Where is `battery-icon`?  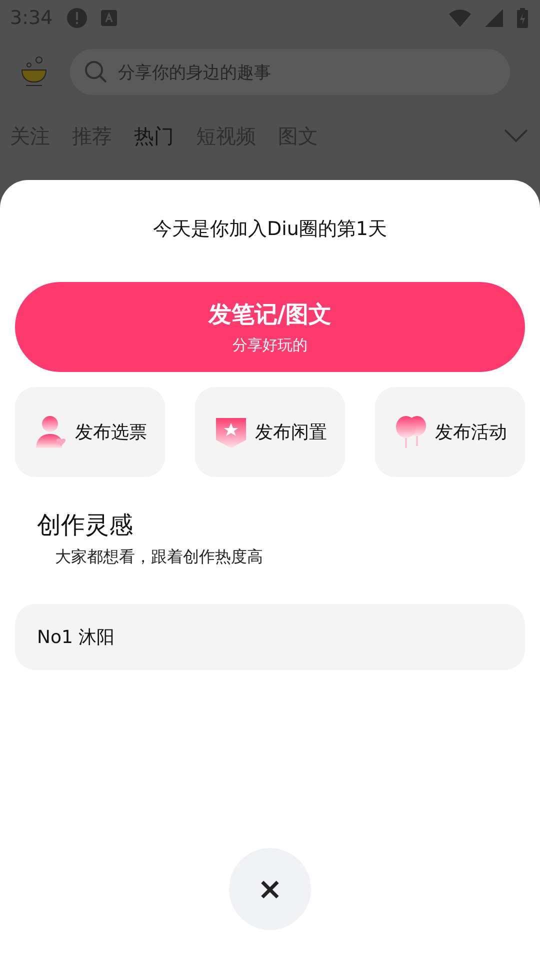 battery-icon is located at coordinates (522, 18).